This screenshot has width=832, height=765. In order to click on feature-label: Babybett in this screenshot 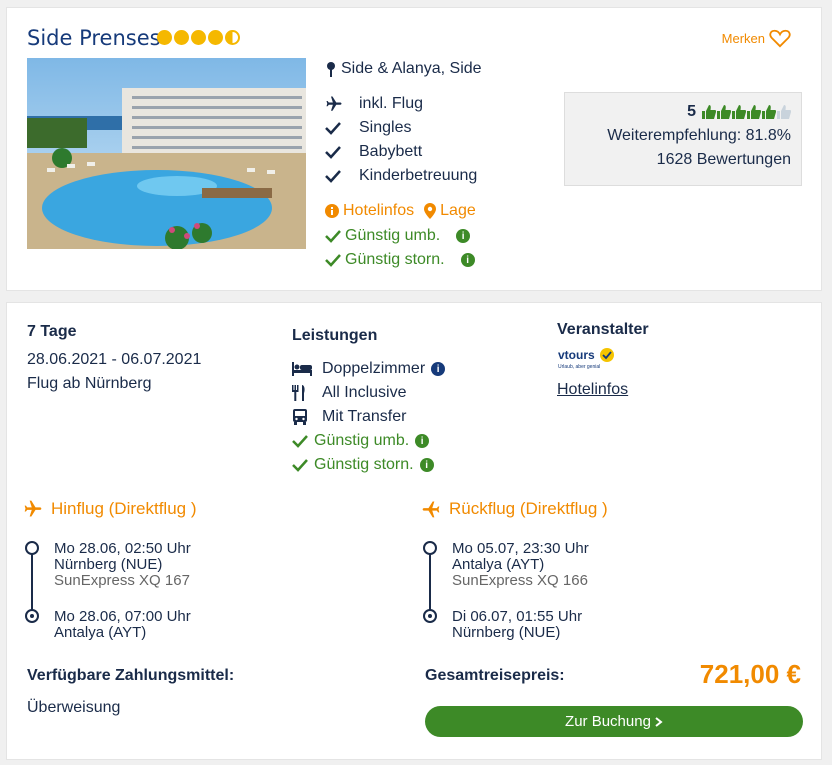, I will do `click(391, 151)`.